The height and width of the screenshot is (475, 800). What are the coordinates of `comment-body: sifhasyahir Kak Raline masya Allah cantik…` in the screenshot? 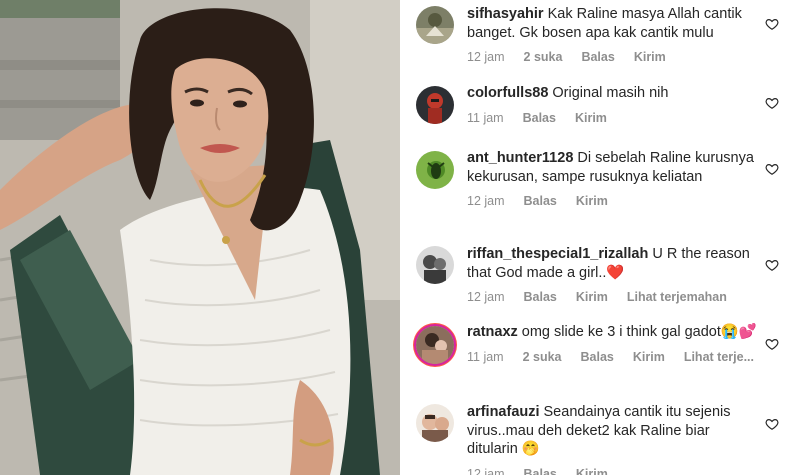 It's located at (614, 36).